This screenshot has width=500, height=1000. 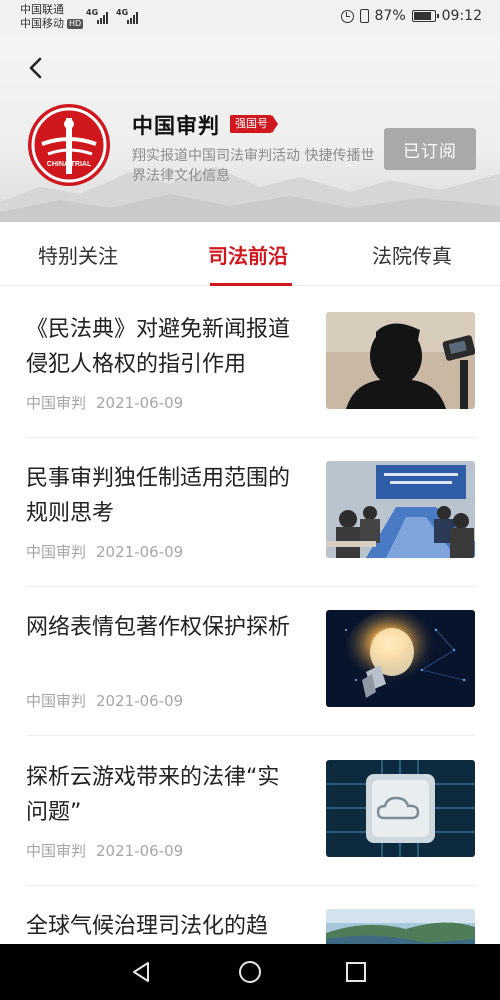 What do you see at coordinates (390, 16) in the screenshot?
I see `battery-percent: 87%` at bounding box center [390, 16].